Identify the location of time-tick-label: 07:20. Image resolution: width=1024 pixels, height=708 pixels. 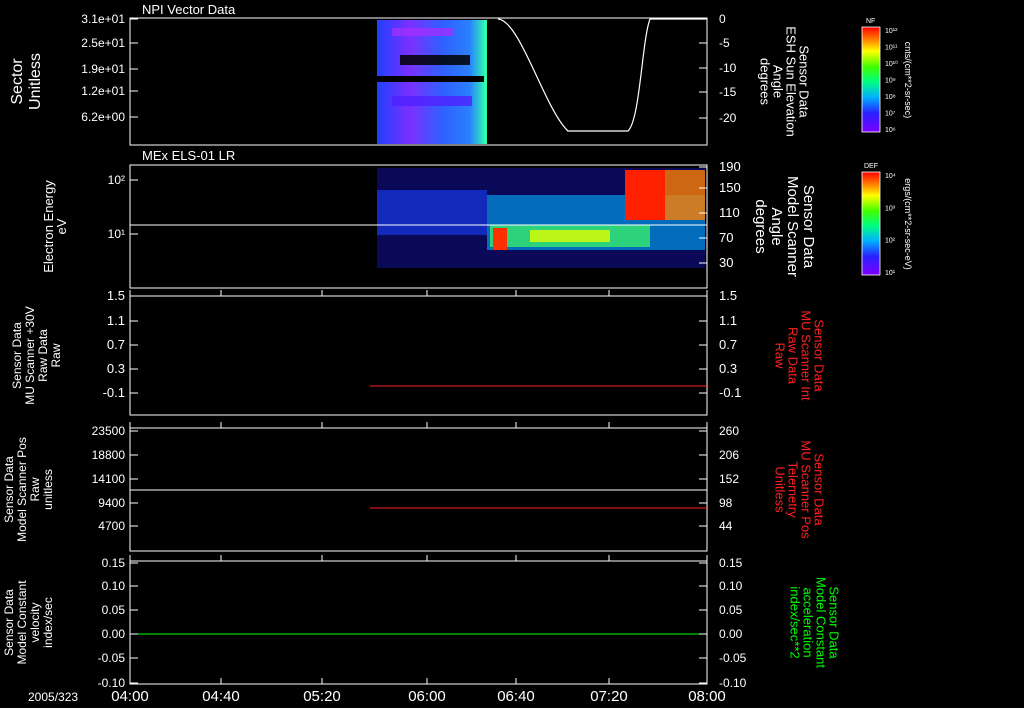
(609, 696).